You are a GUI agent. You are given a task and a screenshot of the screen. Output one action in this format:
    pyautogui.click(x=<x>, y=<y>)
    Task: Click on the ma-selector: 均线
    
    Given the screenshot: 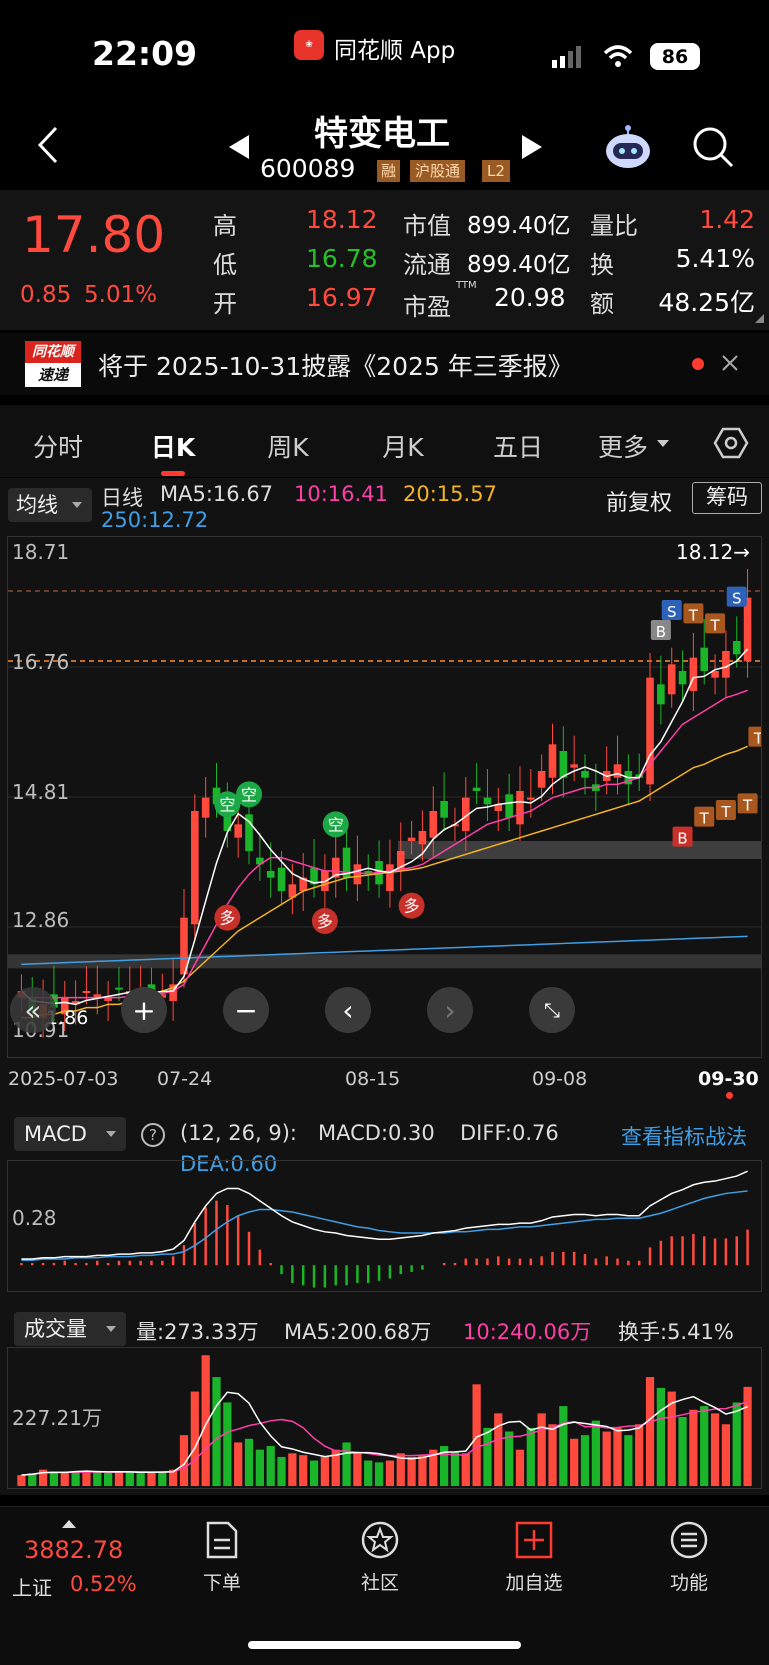 What is the action you would take?
    pyautogui.click(x=50, y=505)
    